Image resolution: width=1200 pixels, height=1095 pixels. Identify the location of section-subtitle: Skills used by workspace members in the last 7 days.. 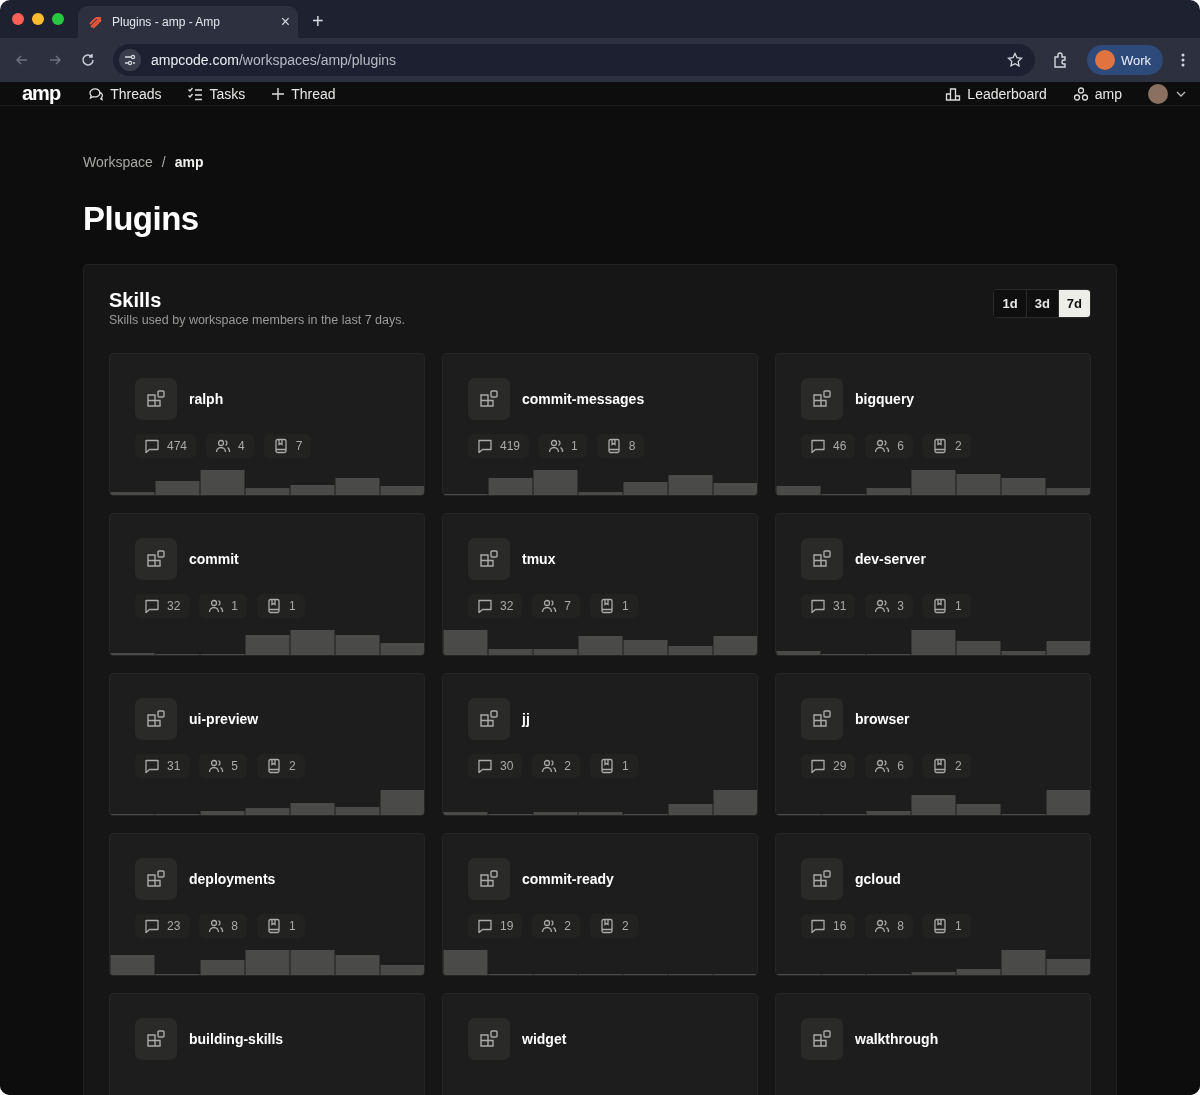
(257, 320).